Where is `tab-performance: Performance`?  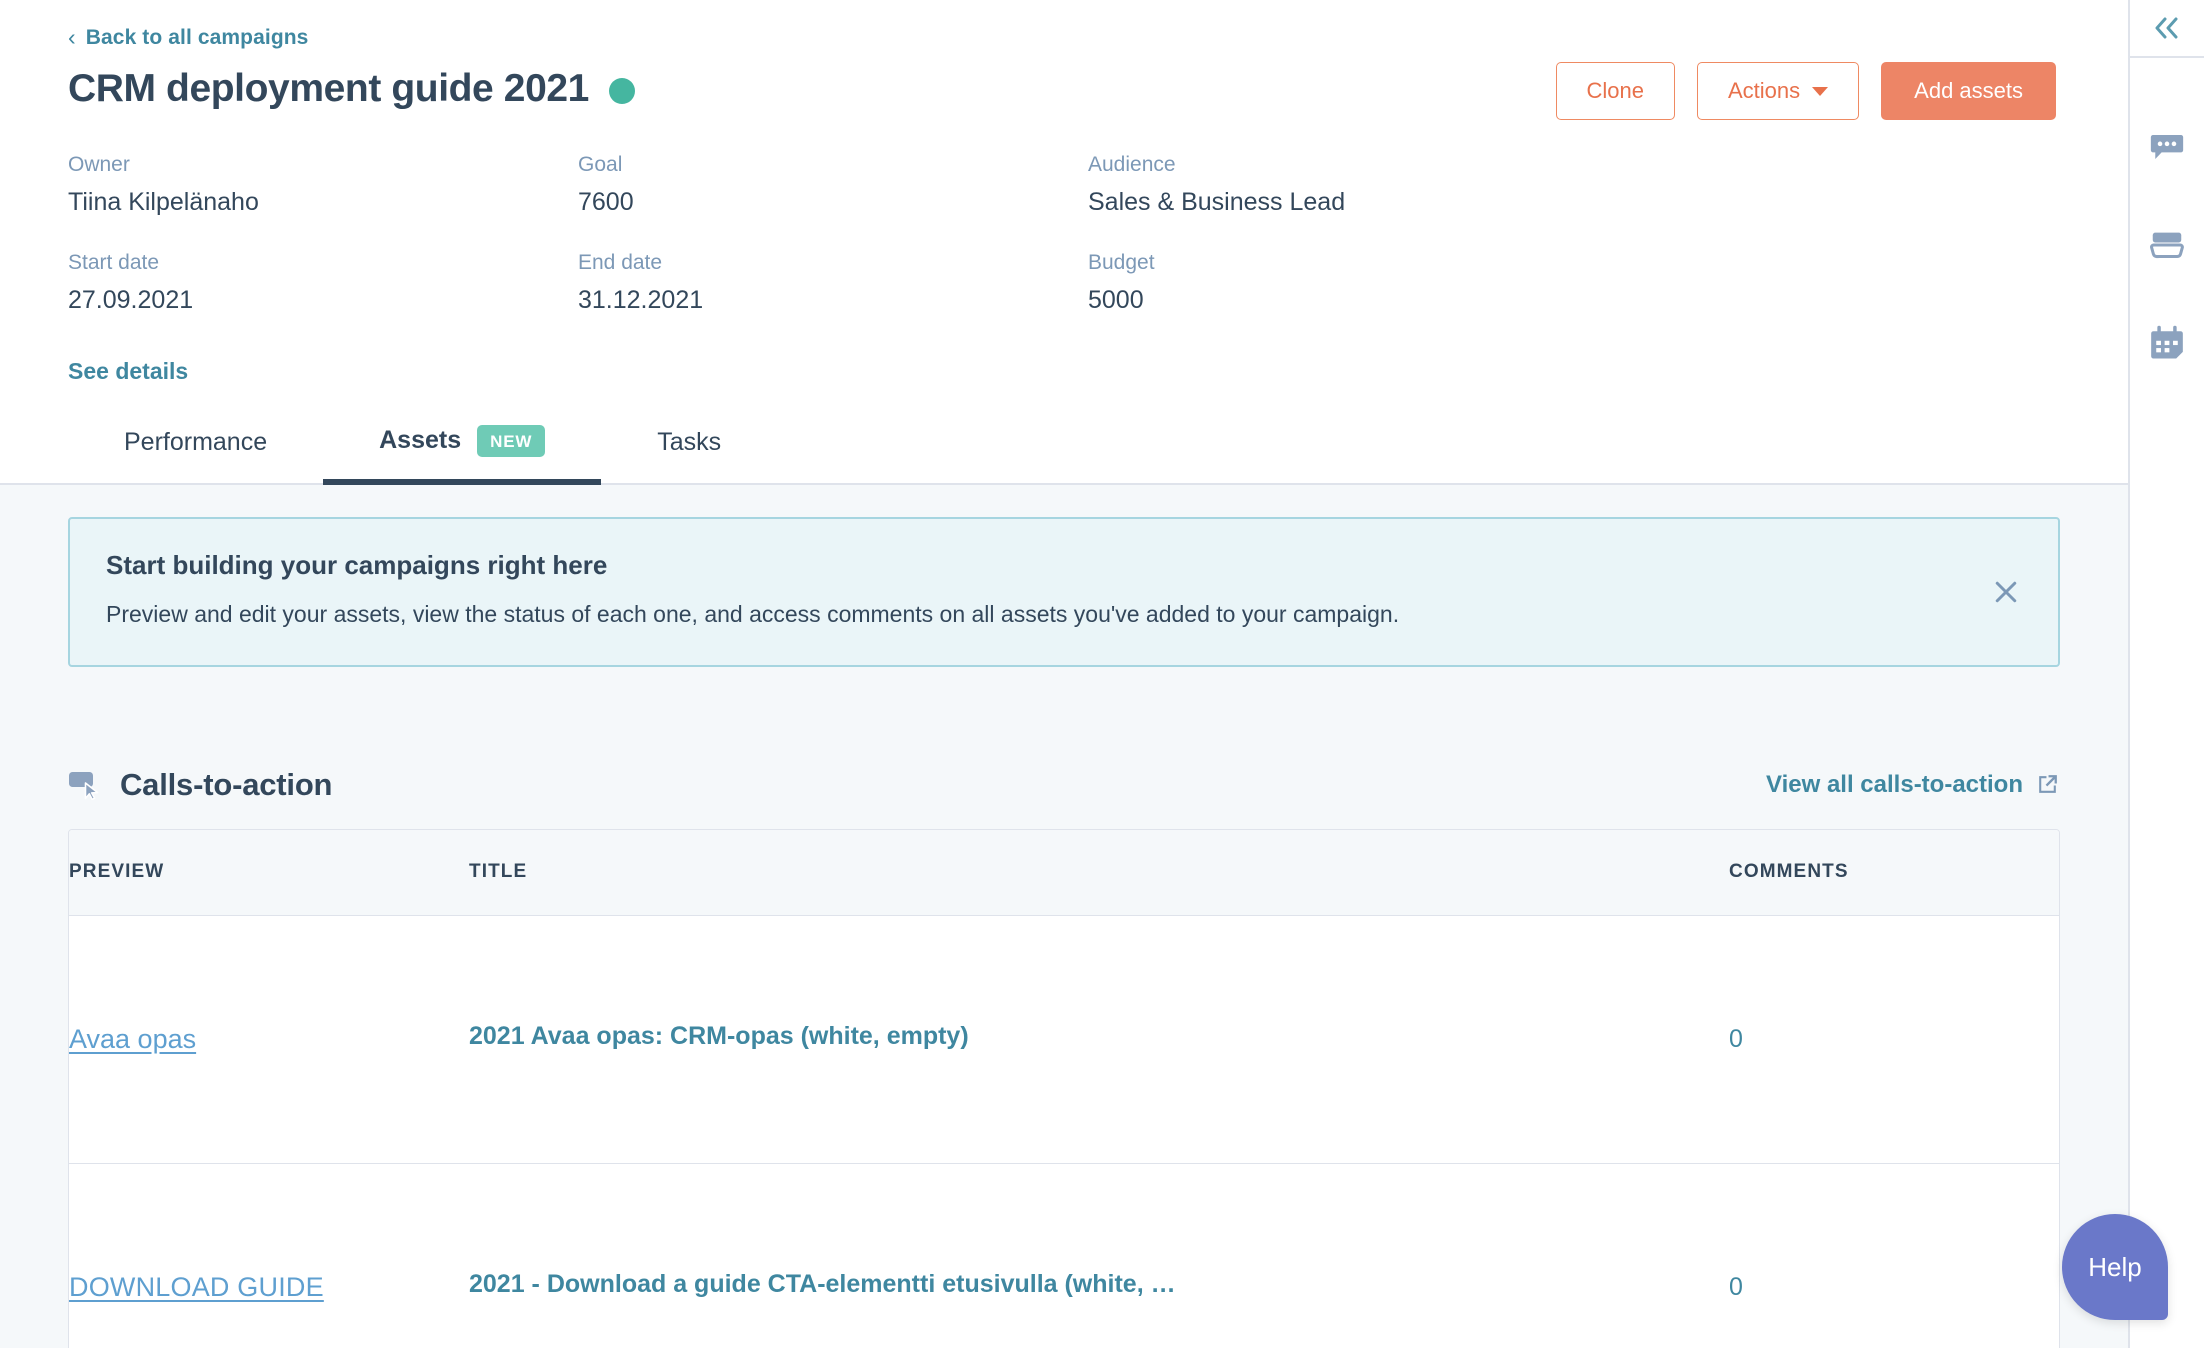
tab-performance: Performance is located at coordinates (195, 456).